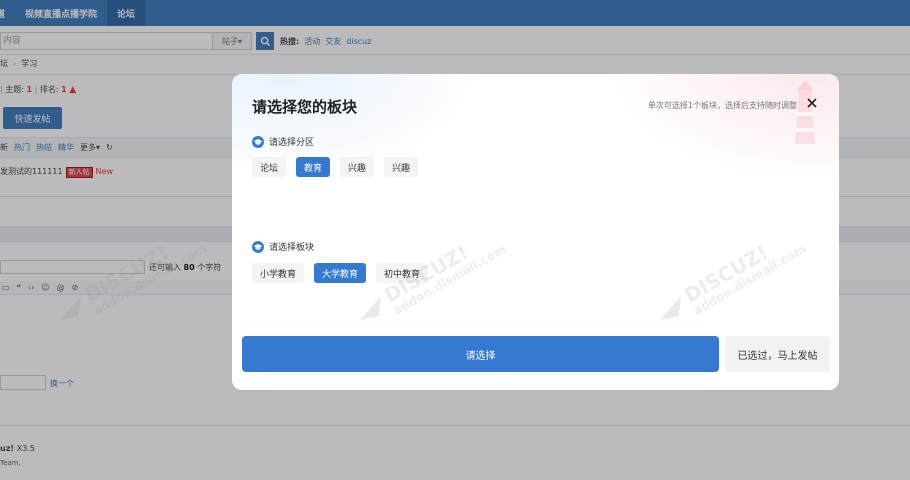 Image resolution: width=910 pixels, height=480 pixels. I want to click on zone-chip-selected: 教育, so click(313, 167).